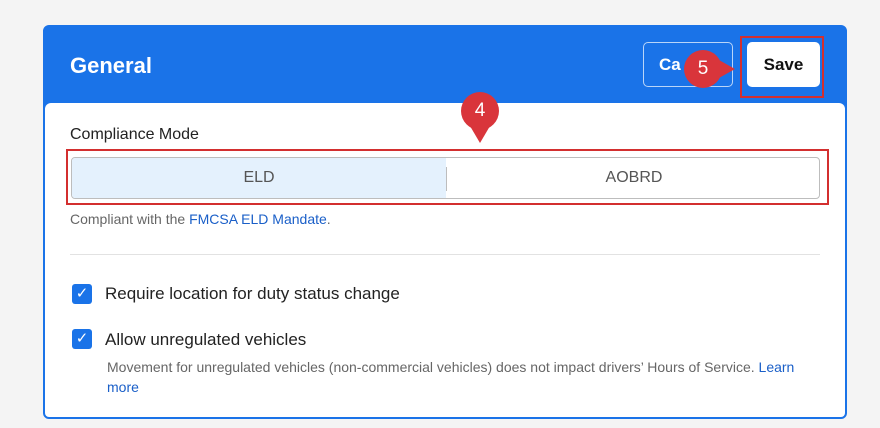 The height and width of the screenshot is (428, 880). What do you see at coordinates (633, 178) in the screenshot?
I see `compliance-option-aobrd: AOBRD` at bounding box center [633, 178].